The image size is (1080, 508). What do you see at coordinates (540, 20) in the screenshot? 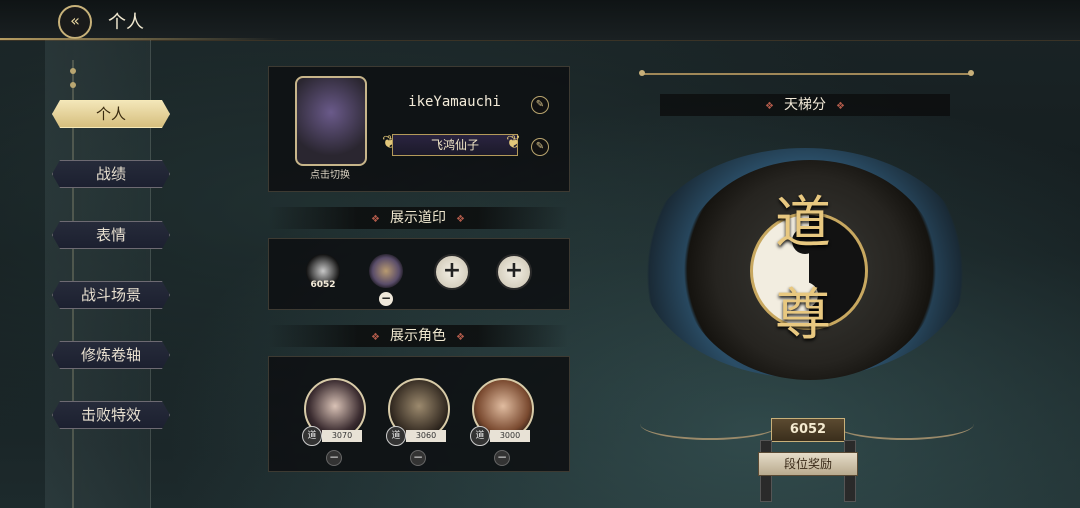
I see `top-bar: « 个人` at bounding box center [540, 20].